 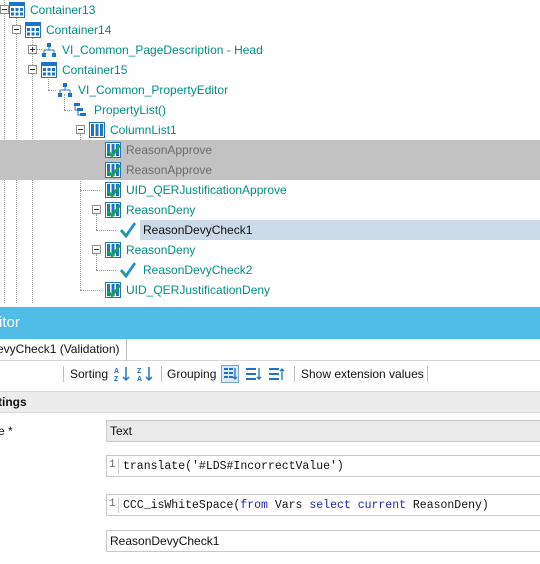 I want to click on settings-section-header: tings, so click(x=270, y=402).